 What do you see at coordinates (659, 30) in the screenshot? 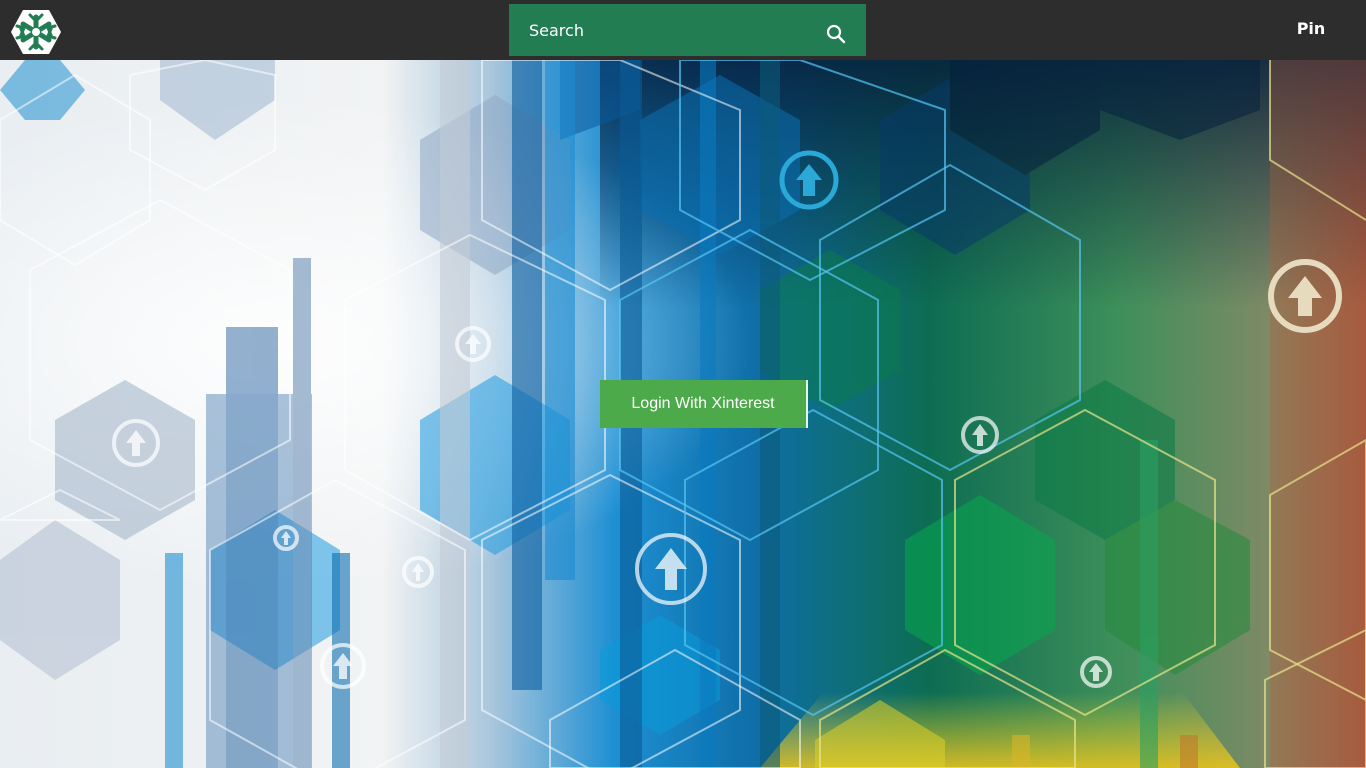
I see `search-input` at bounding box center [659, 30].